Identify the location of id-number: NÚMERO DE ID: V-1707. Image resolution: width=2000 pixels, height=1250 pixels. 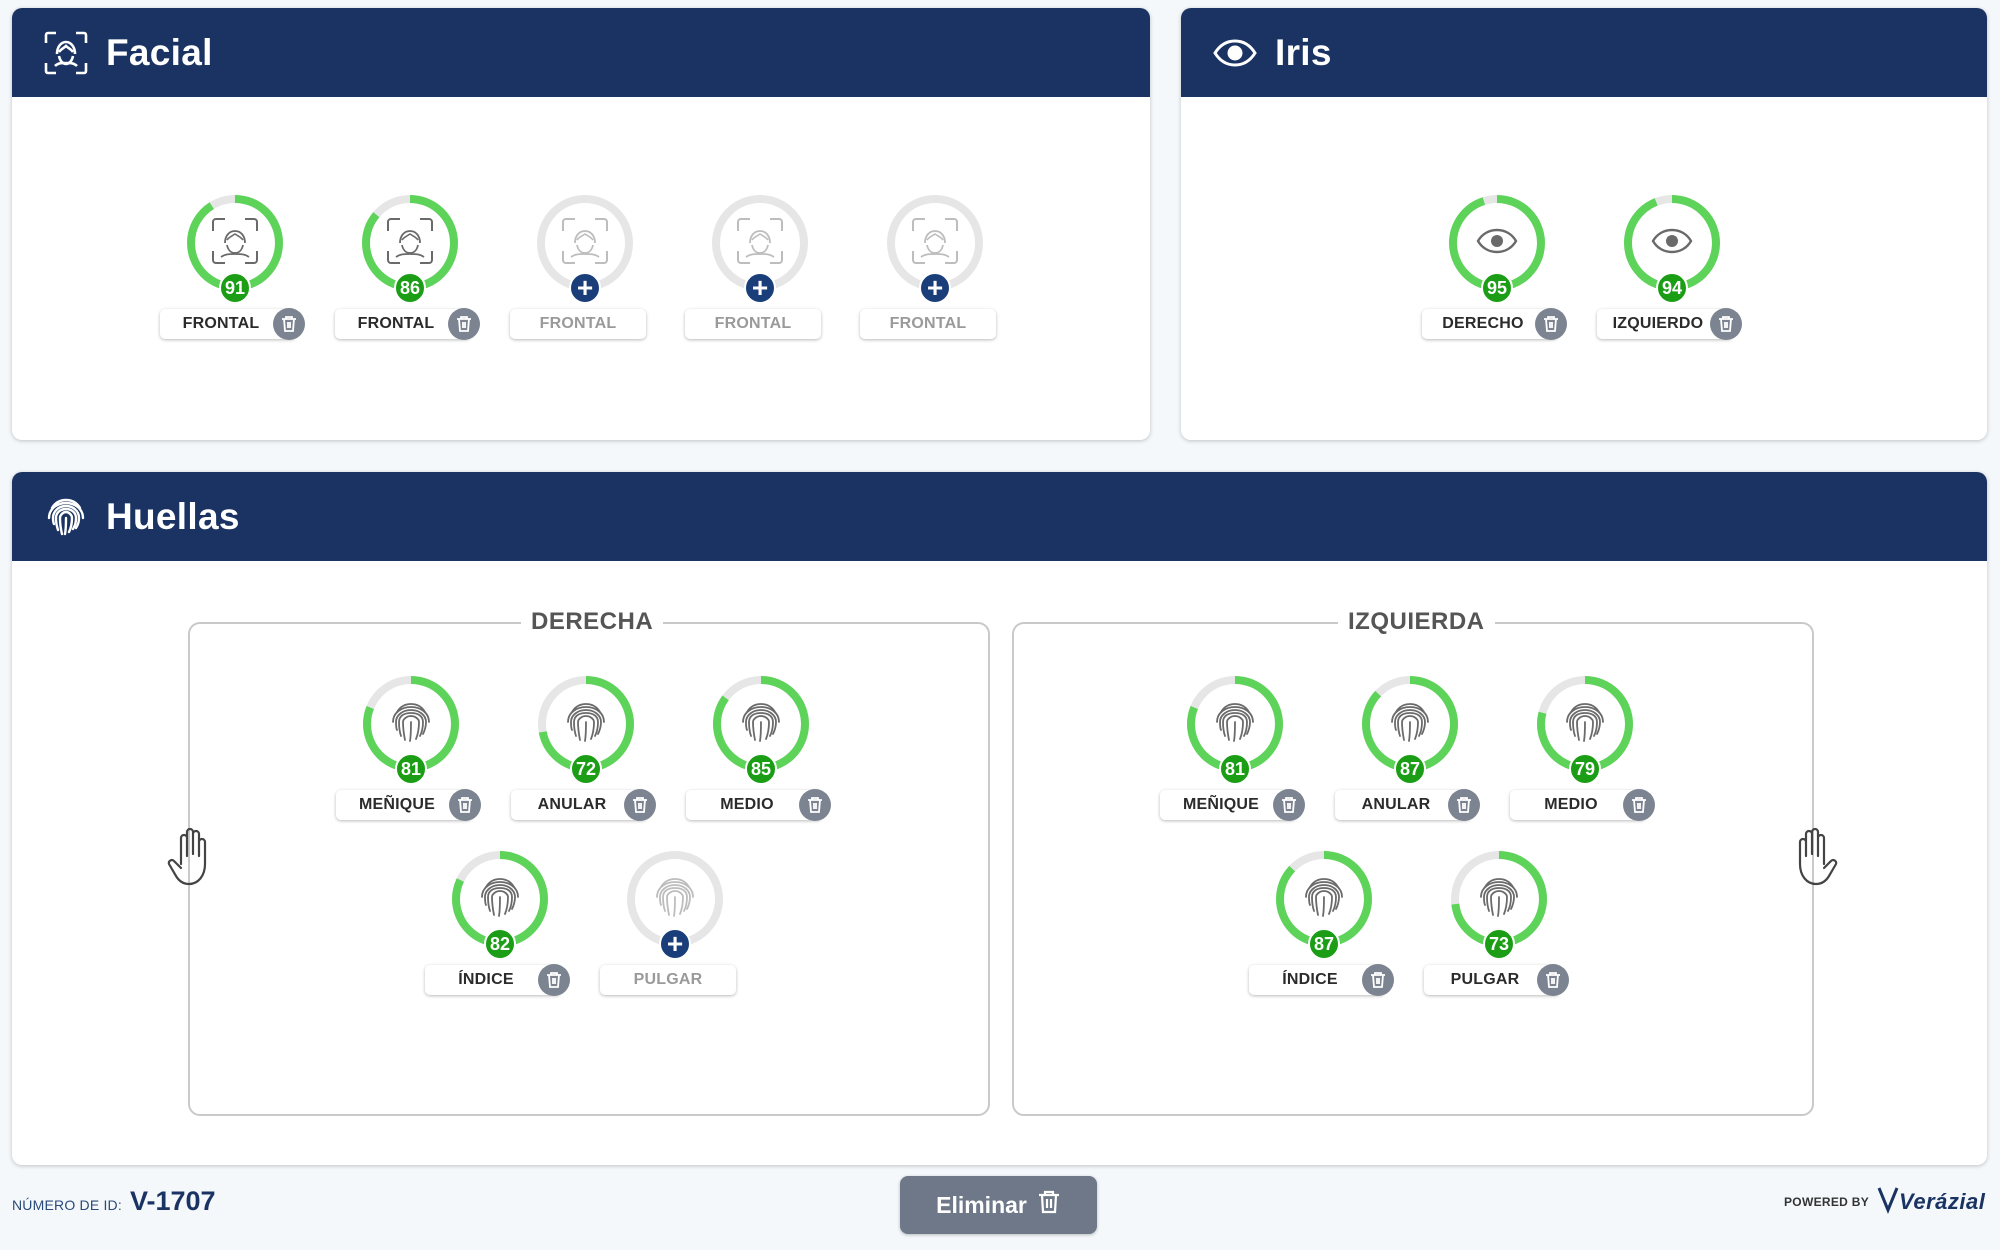
(114, 1201).